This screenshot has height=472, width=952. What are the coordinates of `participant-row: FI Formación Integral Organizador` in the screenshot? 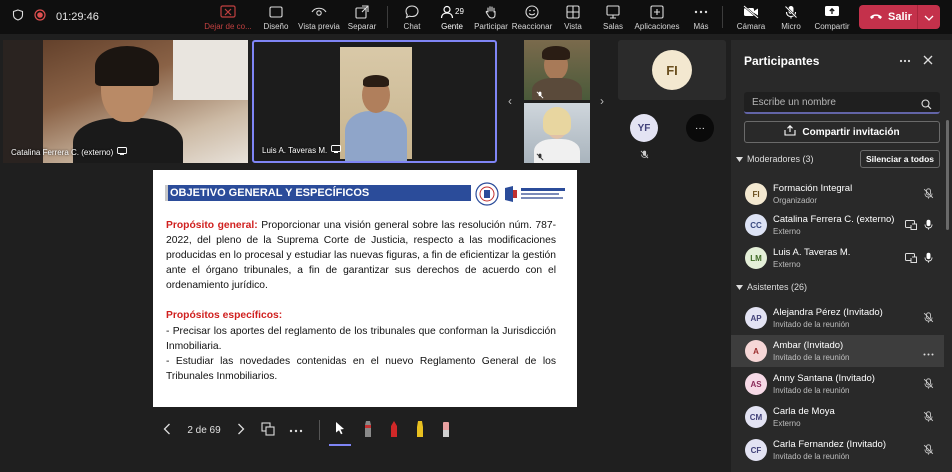 It's located at (837, 194).